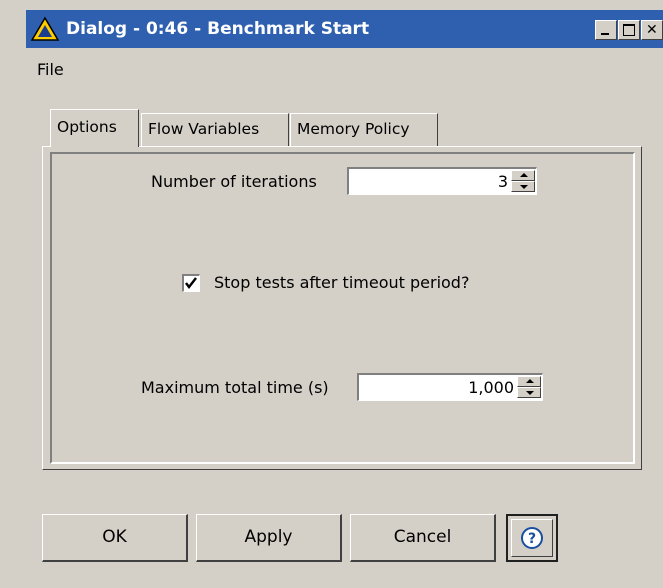 This screenshot has width=663, height=588. I want to click on max-time-increment-button, so click(529, 381).